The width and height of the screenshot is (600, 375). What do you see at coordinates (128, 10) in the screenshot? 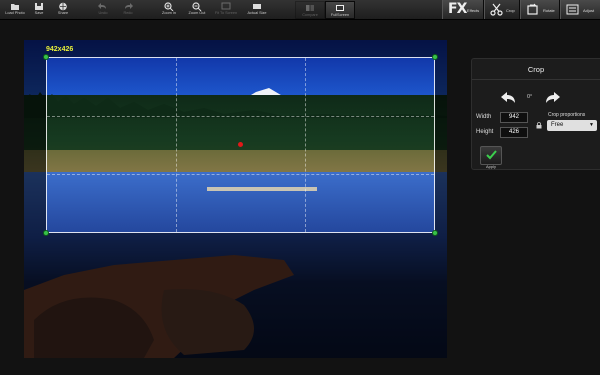
I see `redo-button: Redo` at bounding box center [128, 10].